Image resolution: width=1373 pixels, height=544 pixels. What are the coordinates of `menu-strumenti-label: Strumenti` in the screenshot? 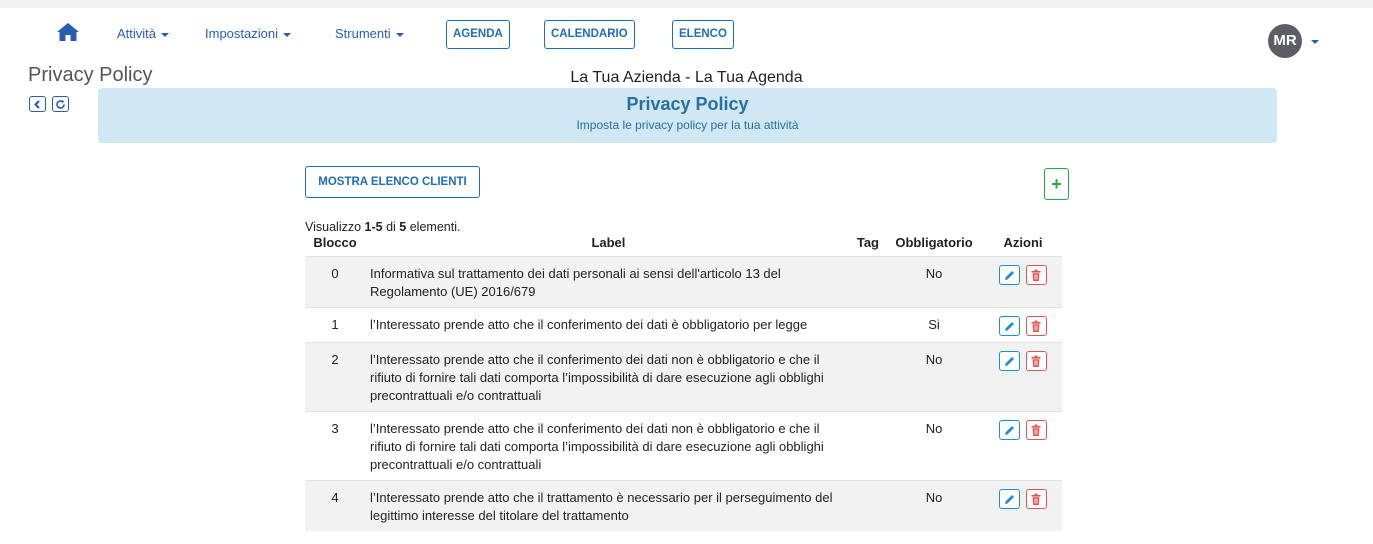 It's located at (363, 33).